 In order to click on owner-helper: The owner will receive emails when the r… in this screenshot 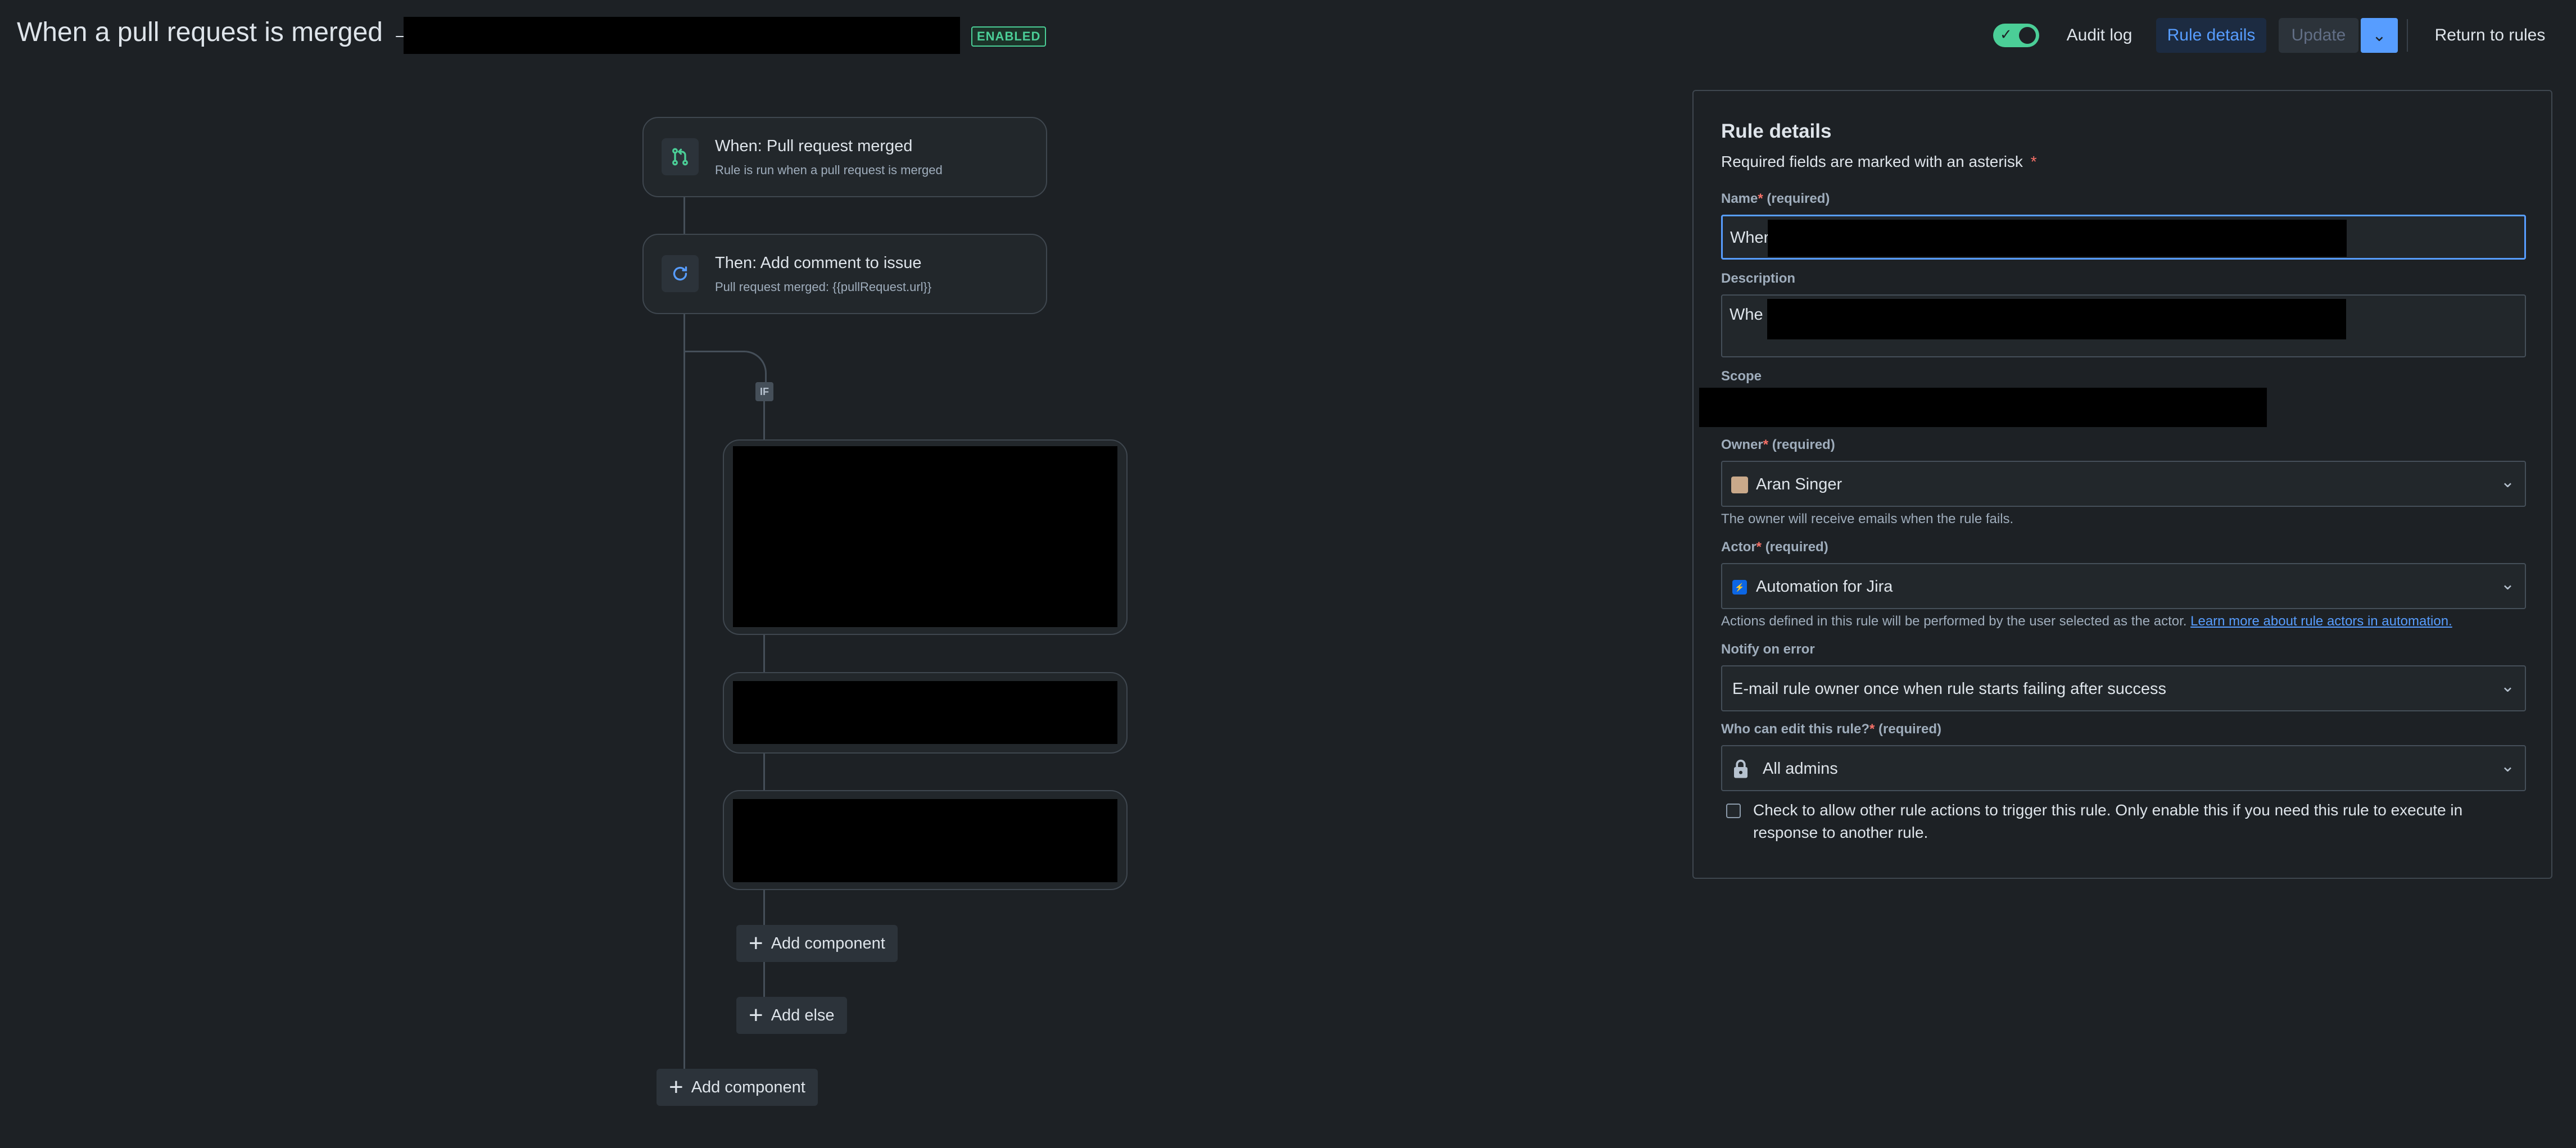, I will do `click(1868, 519)`.